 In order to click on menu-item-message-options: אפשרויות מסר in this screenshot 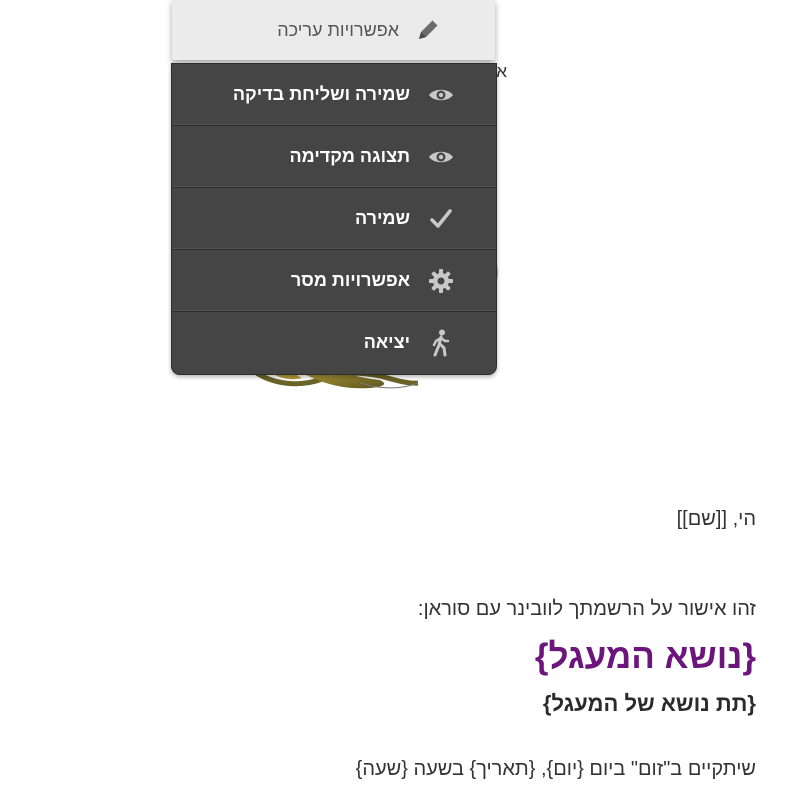, I will do `click(334, 281)`.